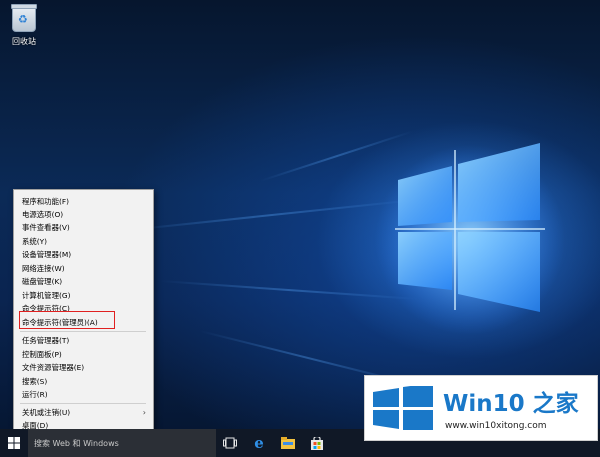 The height and width of the screenshot is (457, 600). What do you see at coordinates (230, 443) in the screenshot?
I see `task-view-icon` at bounding box center [230, 443].